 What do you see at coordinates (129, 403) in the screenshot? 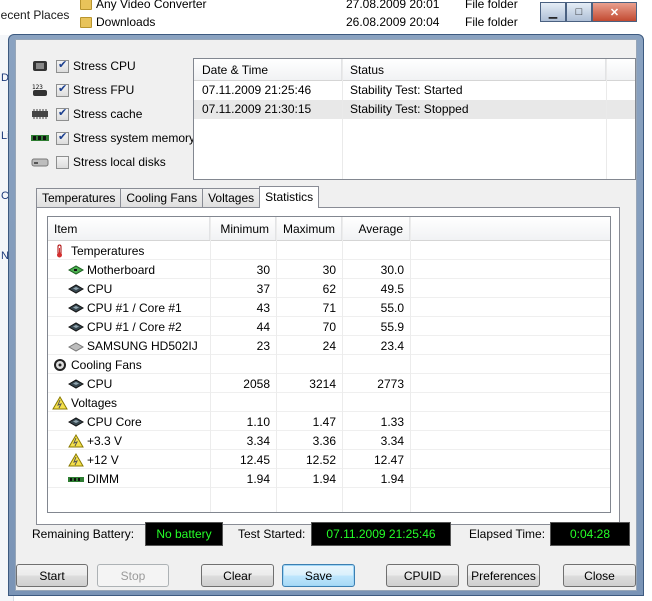
I see `stat-item-cell: Voltages` at bounding box center [129, 403].